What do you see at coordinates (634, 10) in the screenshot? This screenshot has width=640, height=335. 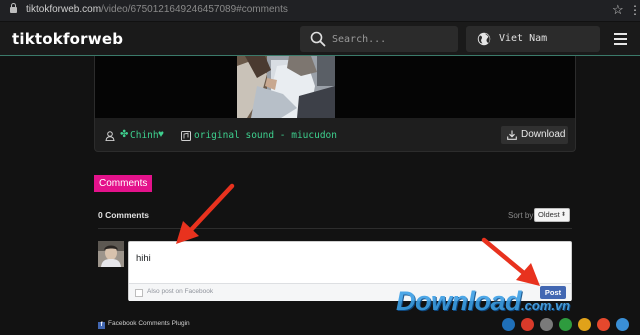 I see `browser-menu-icon: ⋮` at bounding box center [634, 10].